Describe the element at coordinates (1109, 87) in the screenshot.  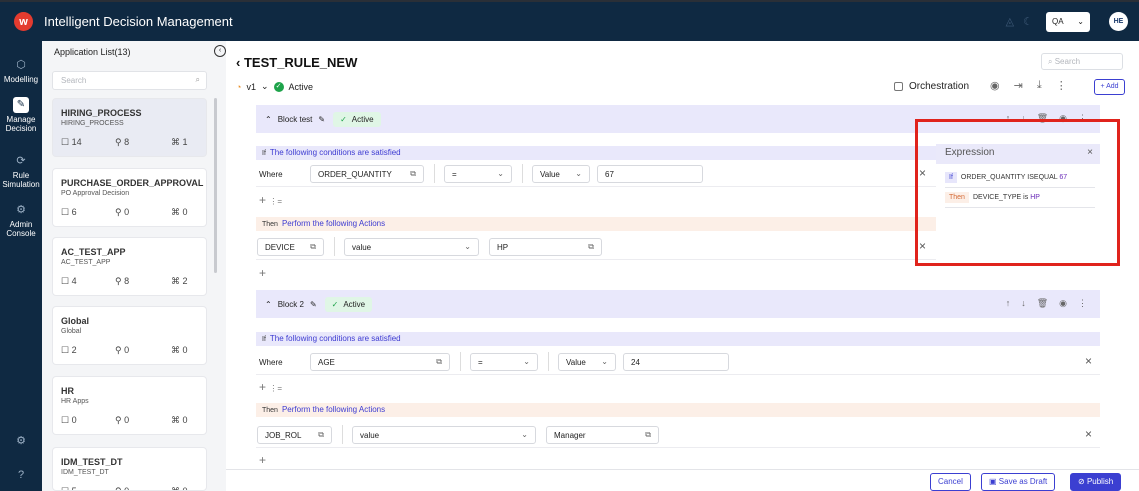
I see `add-button: + Add` at that location.